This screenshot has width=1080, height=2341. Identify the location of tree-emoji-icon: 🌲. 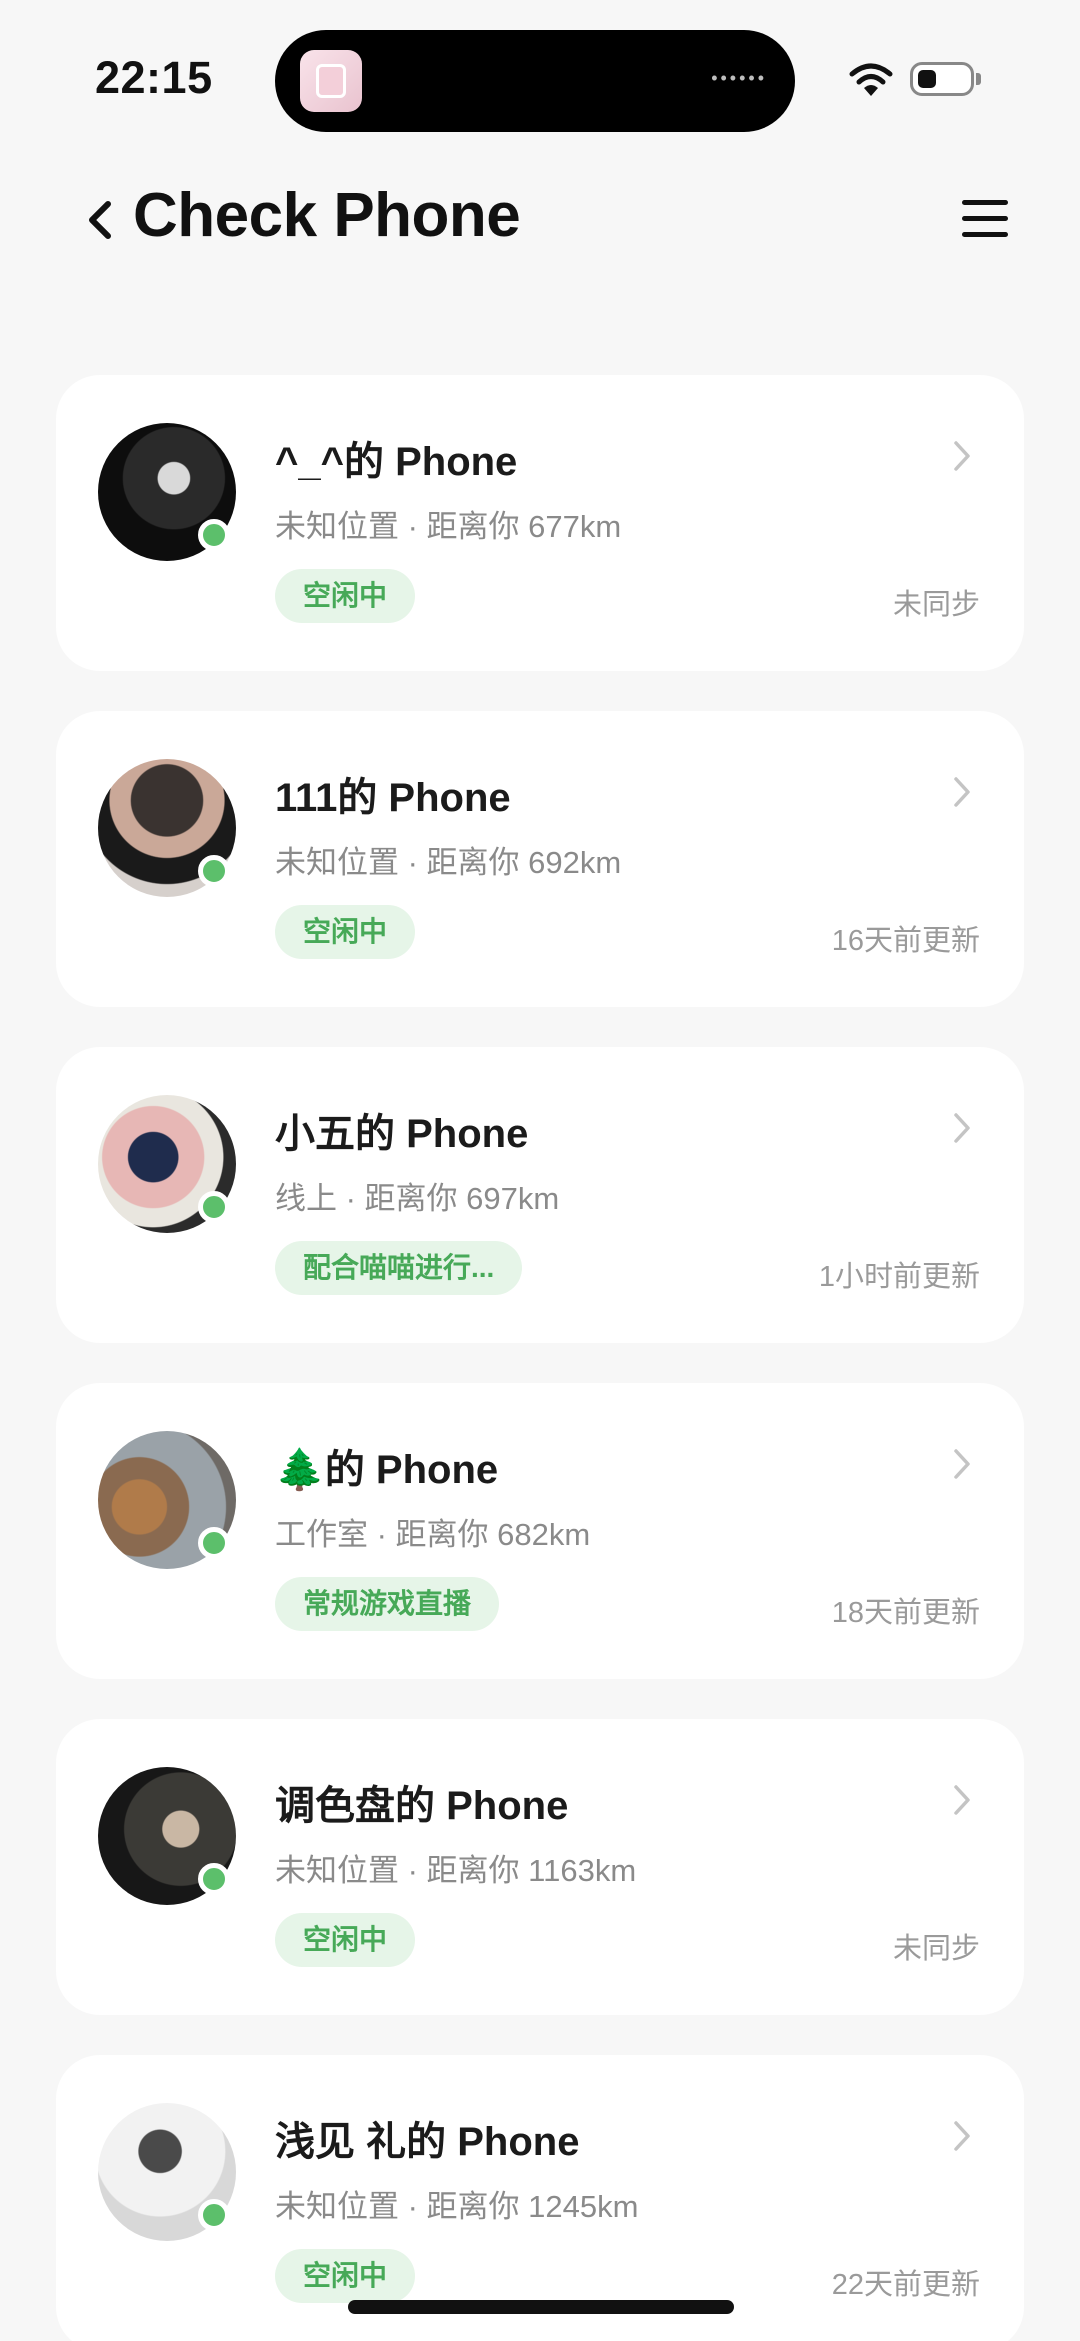
(300, 1470).